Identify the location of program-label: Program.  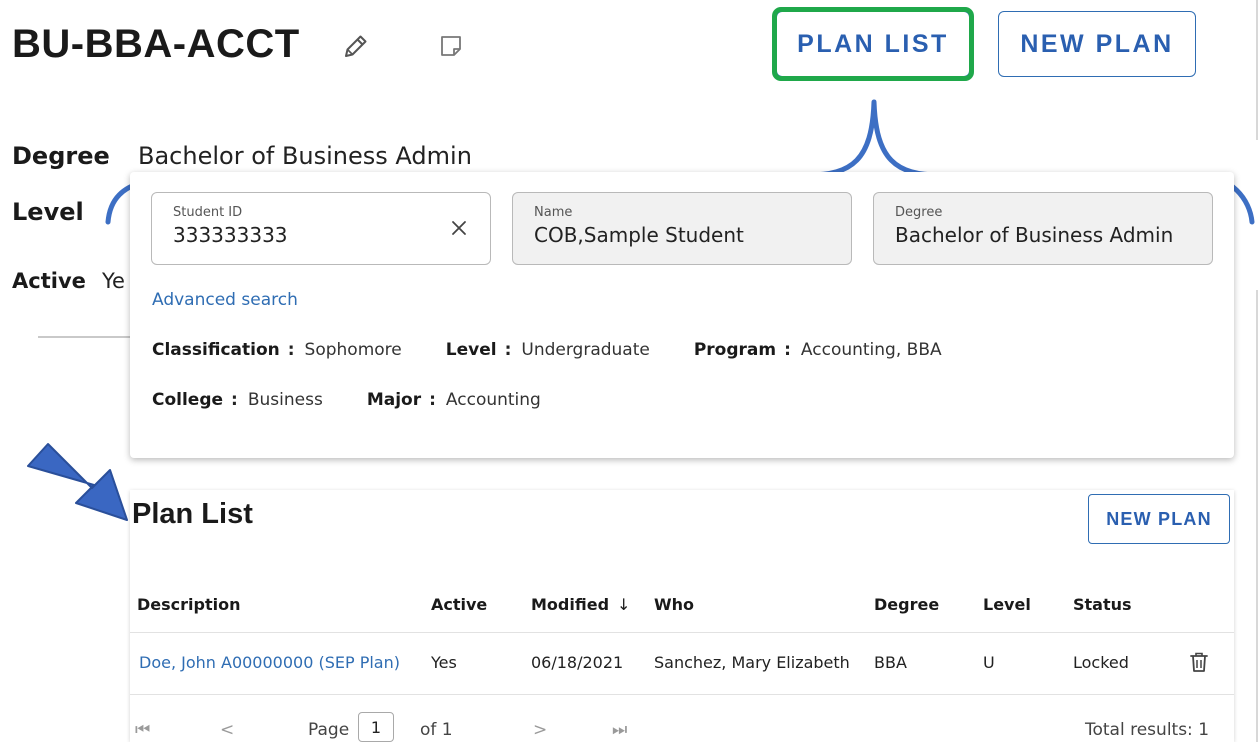
(735, 350).